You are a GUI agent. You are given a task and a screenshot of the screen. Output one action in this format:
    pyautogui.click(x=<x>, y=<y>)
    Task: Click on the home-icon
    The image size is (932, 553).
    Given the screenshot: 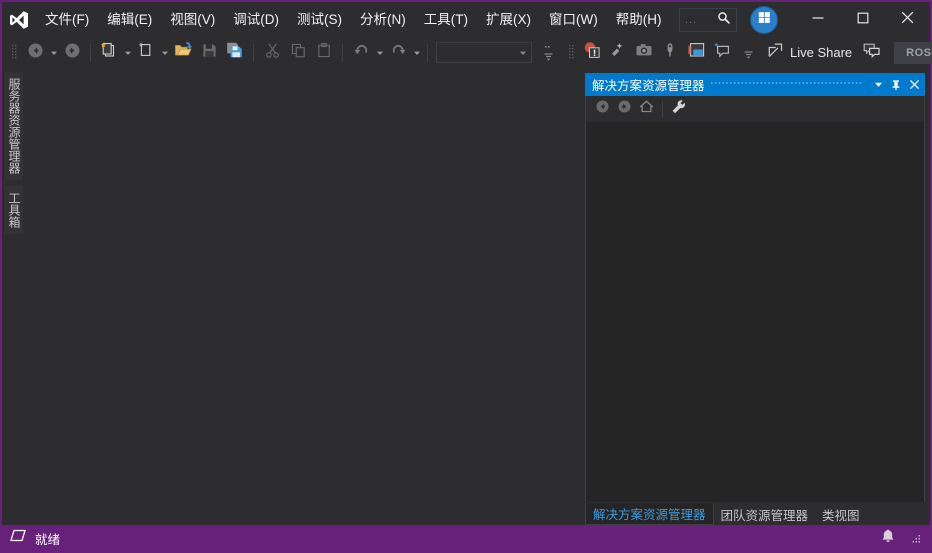 What is the action you would take?
    pyautogui.click(x=646, y=109)
    